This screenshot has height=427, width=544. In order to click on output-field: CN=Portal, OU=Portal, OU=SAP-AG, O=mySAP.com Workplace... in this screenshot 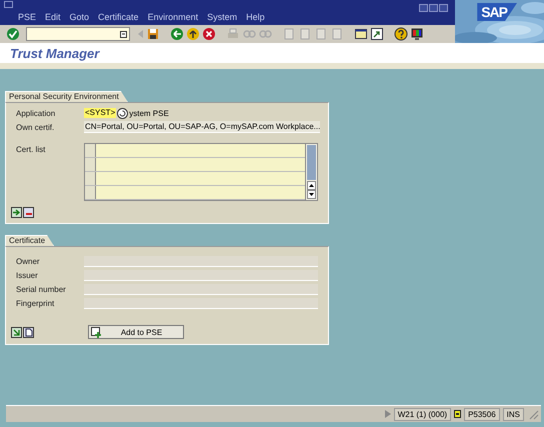, I will do `click(202, 127)`.